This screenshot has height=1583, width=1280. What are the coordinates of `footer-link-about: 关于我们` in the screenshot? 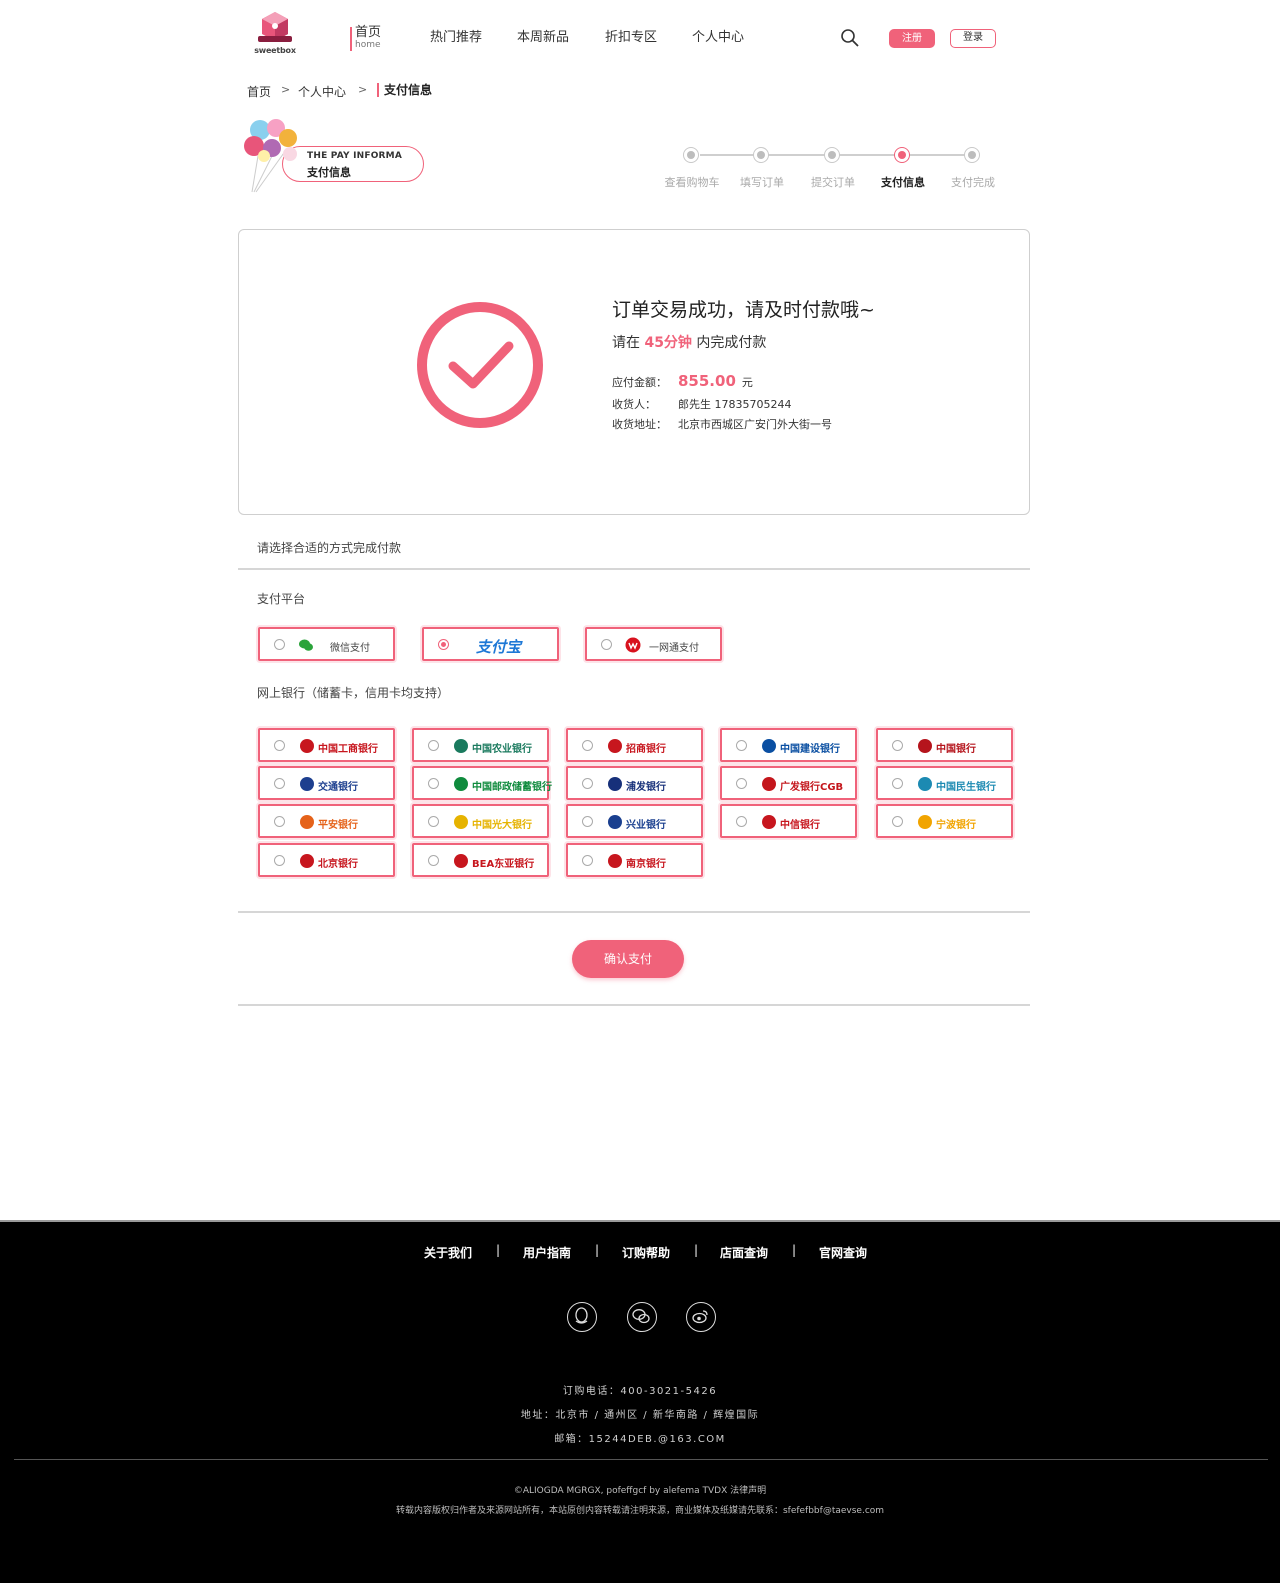 It's located at (448, 1252).